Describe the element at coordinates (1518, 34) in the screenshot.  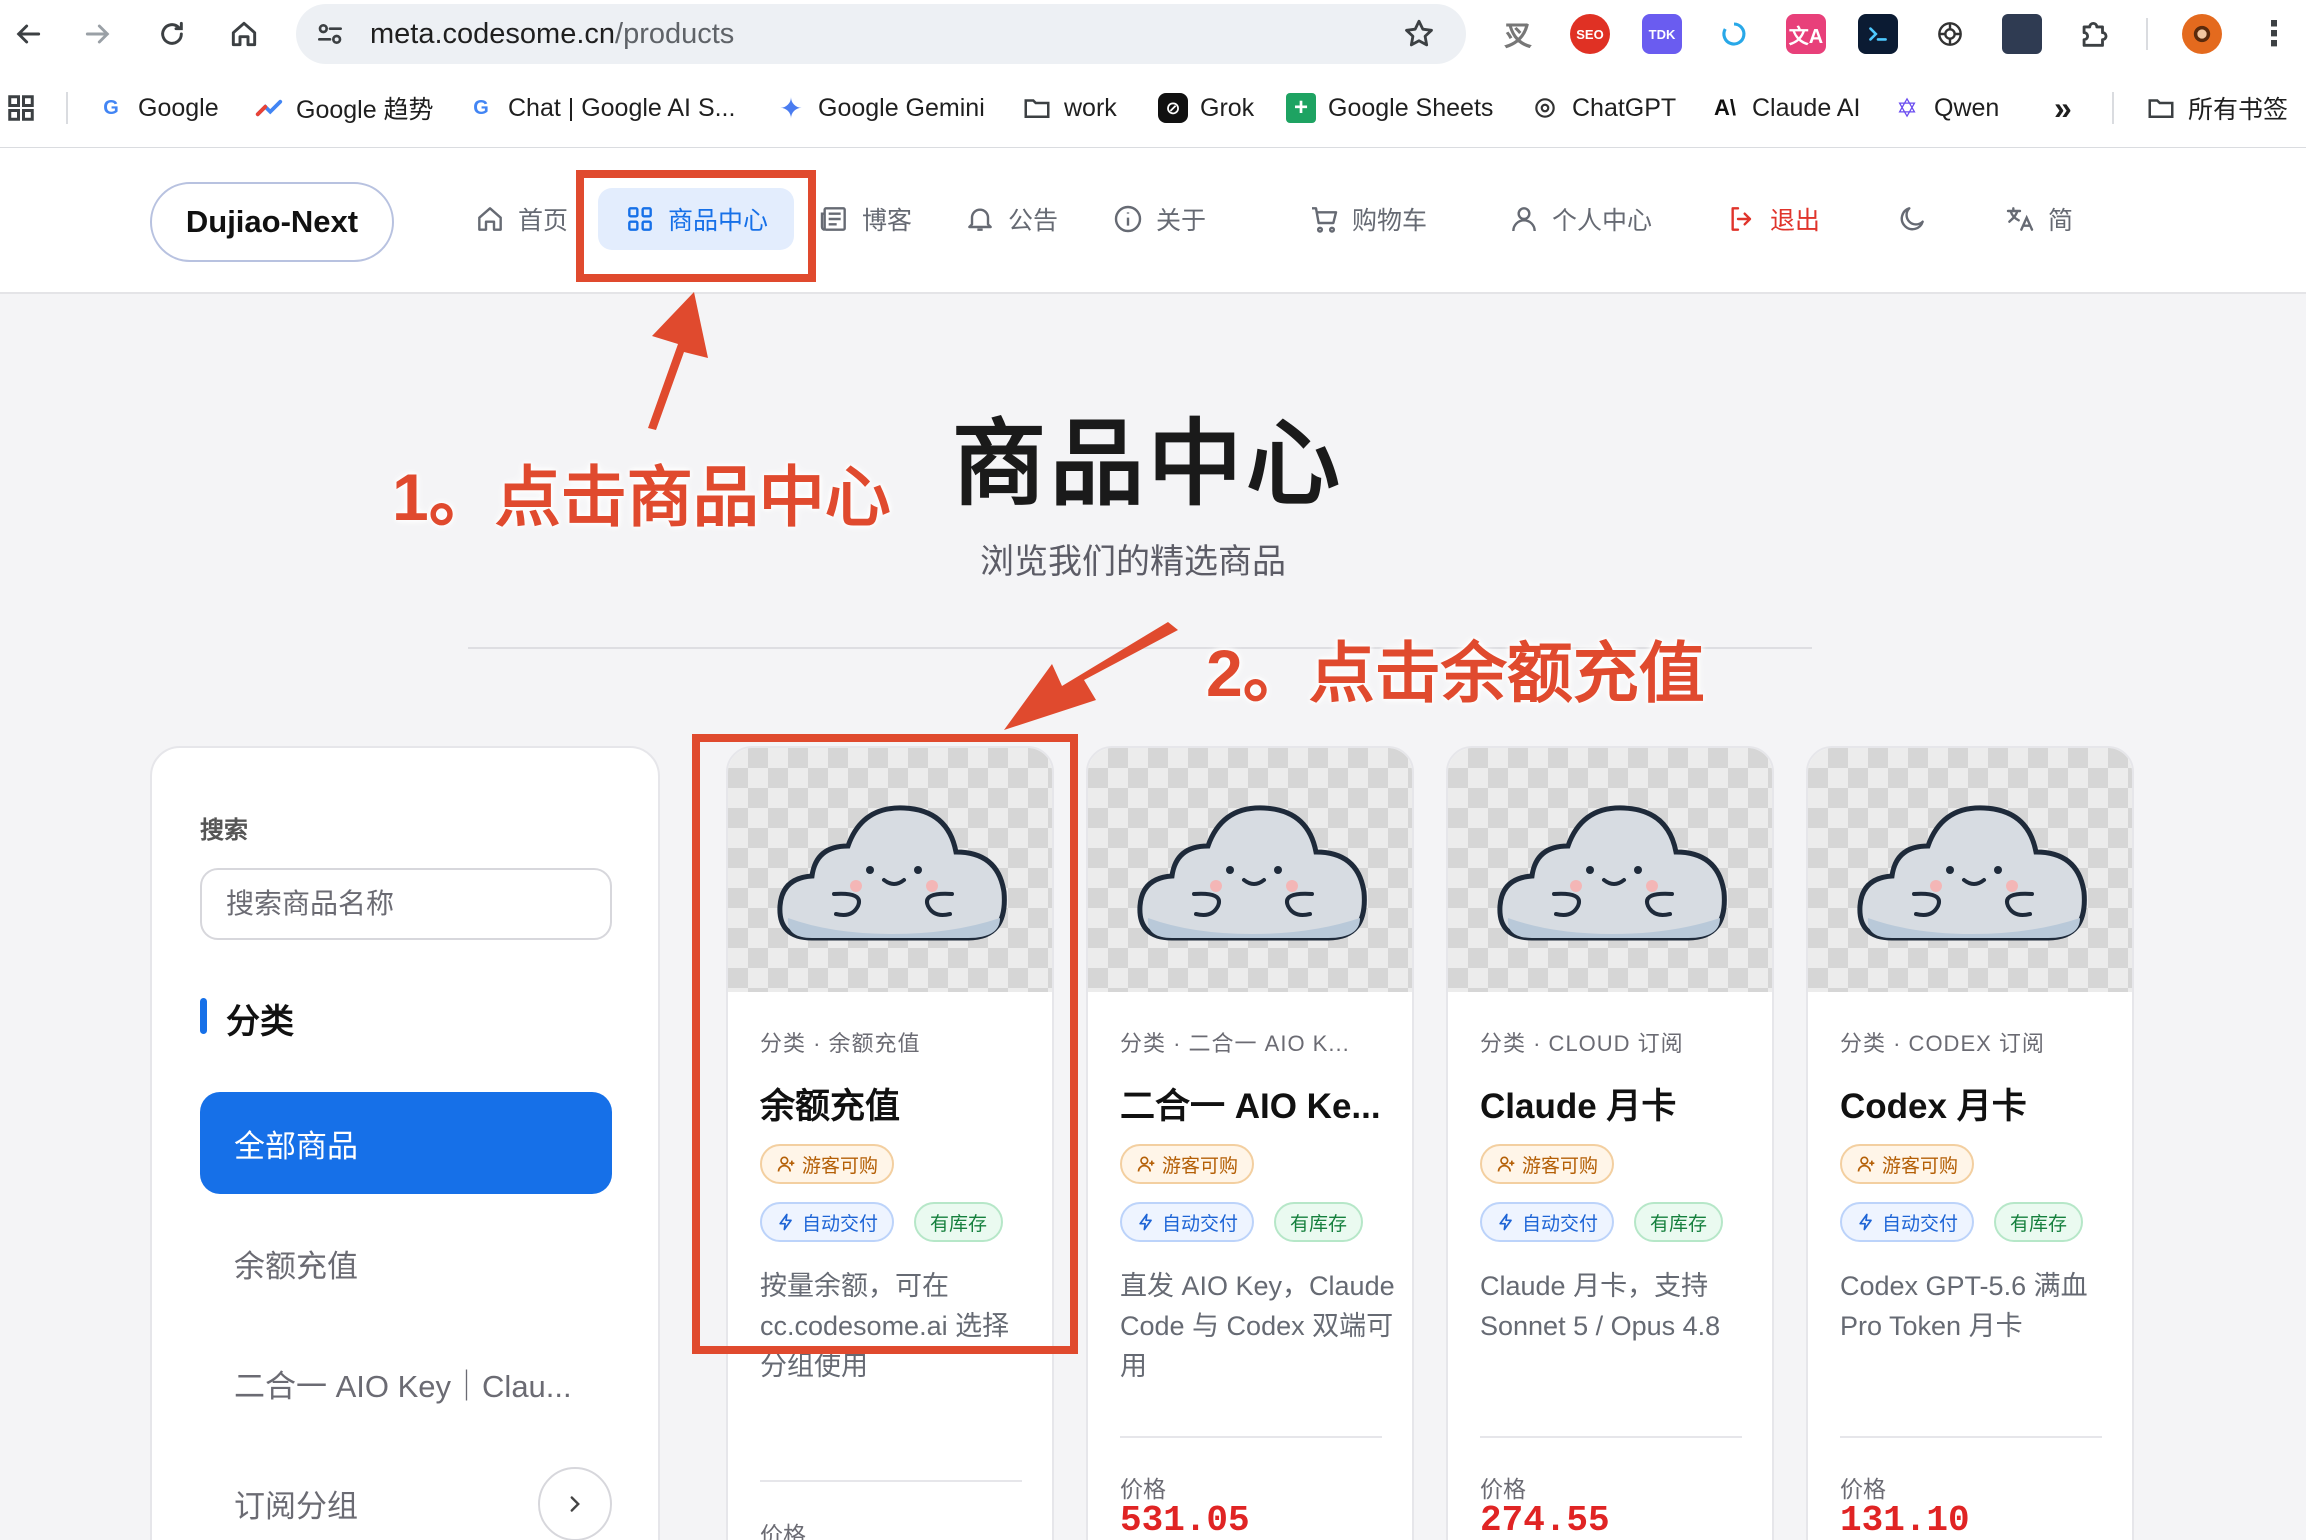
I see `translate-extension-icon: 㕚` at that location.